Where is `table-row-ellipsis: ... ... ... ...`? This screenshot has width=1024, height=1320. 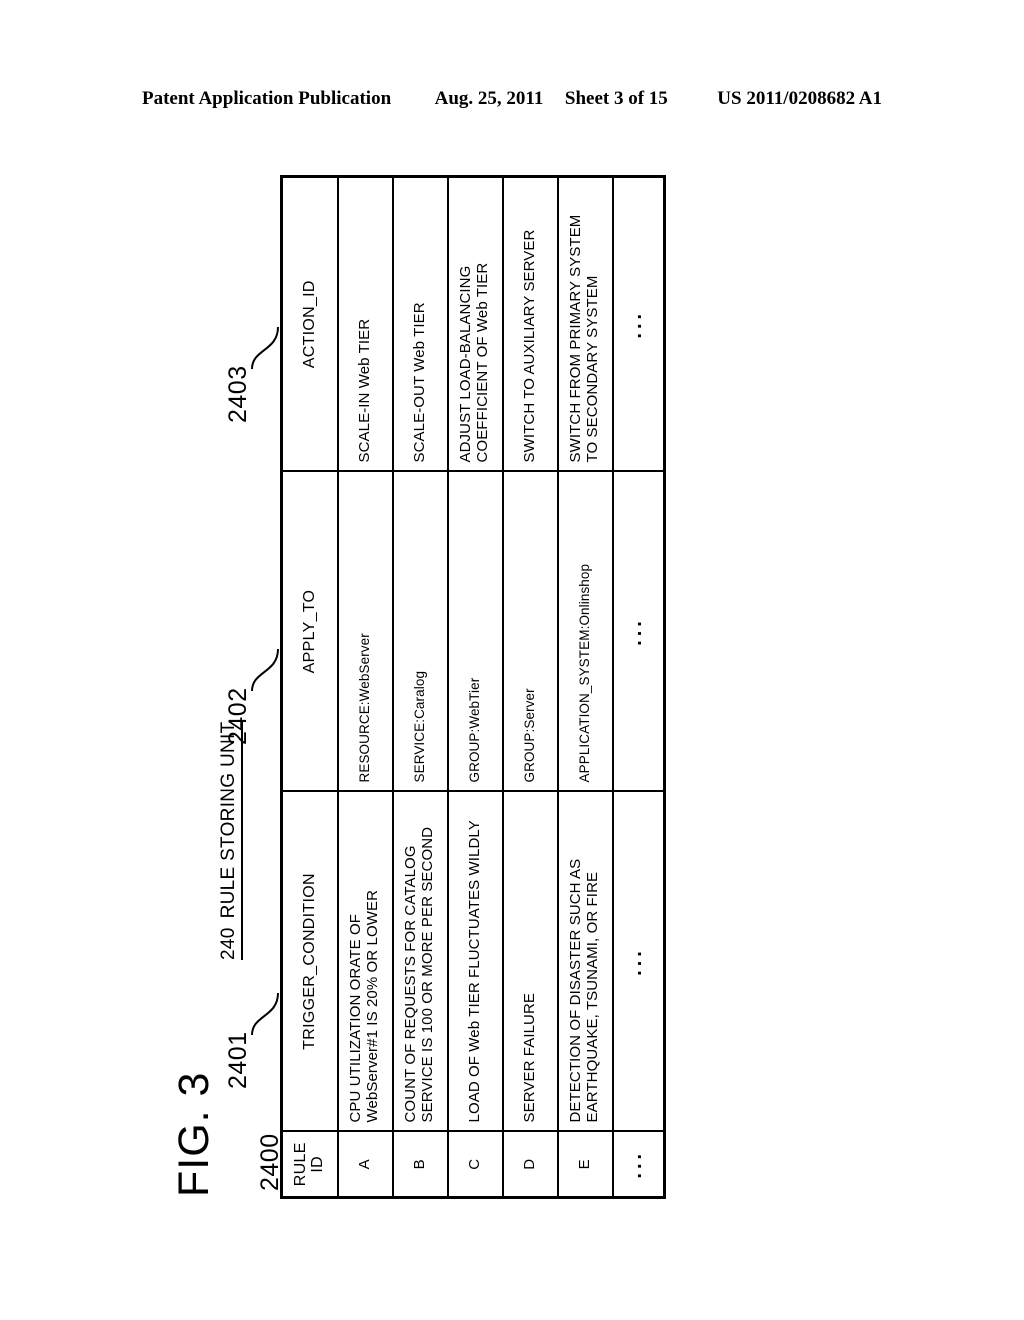
table-row-ellipsis: ... ... ... ... is located at coordinates (638, 687).